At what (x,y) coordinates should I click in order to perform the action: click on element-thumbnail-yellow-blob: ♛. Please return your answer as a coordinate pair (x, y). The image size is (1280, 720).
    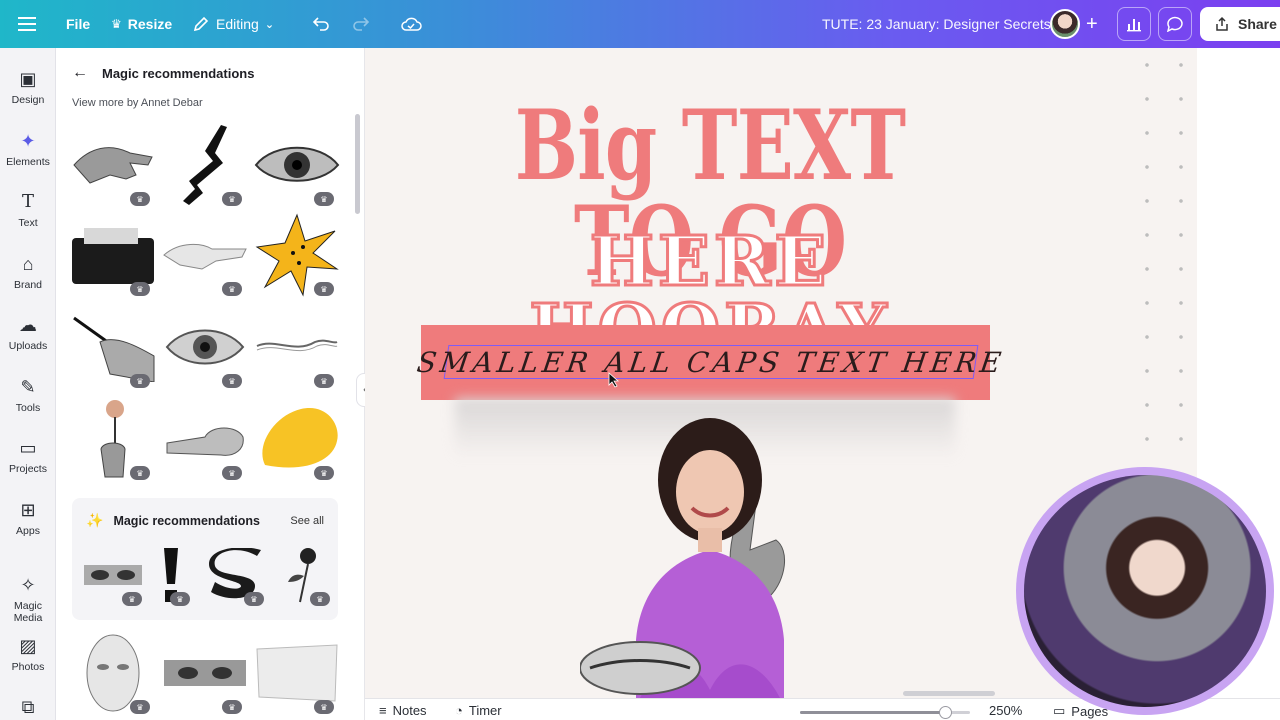
    Looking at the image, I should click on (297, 439).